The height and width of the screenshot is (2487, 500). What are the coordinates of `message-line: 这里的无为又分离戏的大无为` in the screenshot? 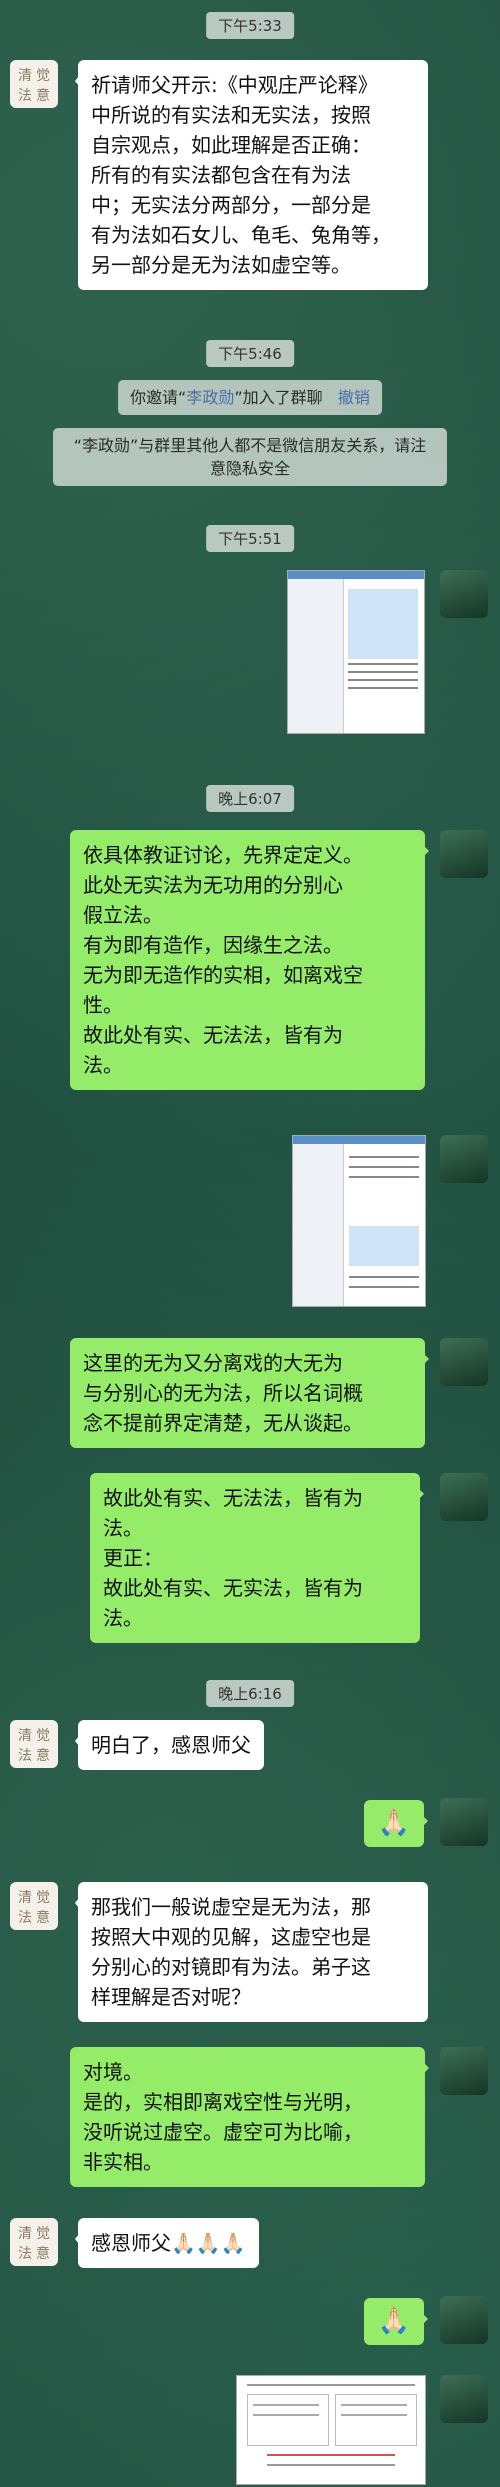 It's located at (213, 1363).